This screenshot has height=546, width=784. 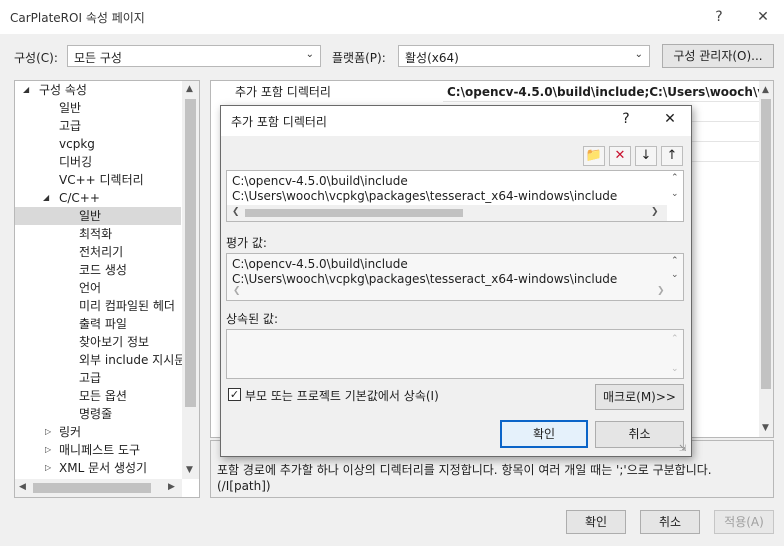 I want to click on dialog-help-button: ?, so click(x=626, y=119).